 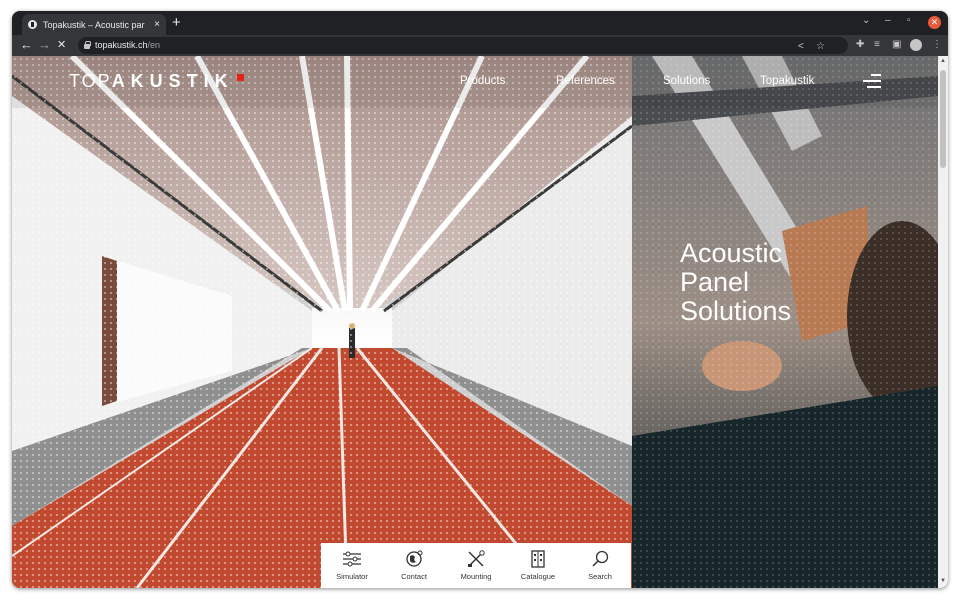 I want to click on quick-search-label: Search, so click(x=600, y=576).